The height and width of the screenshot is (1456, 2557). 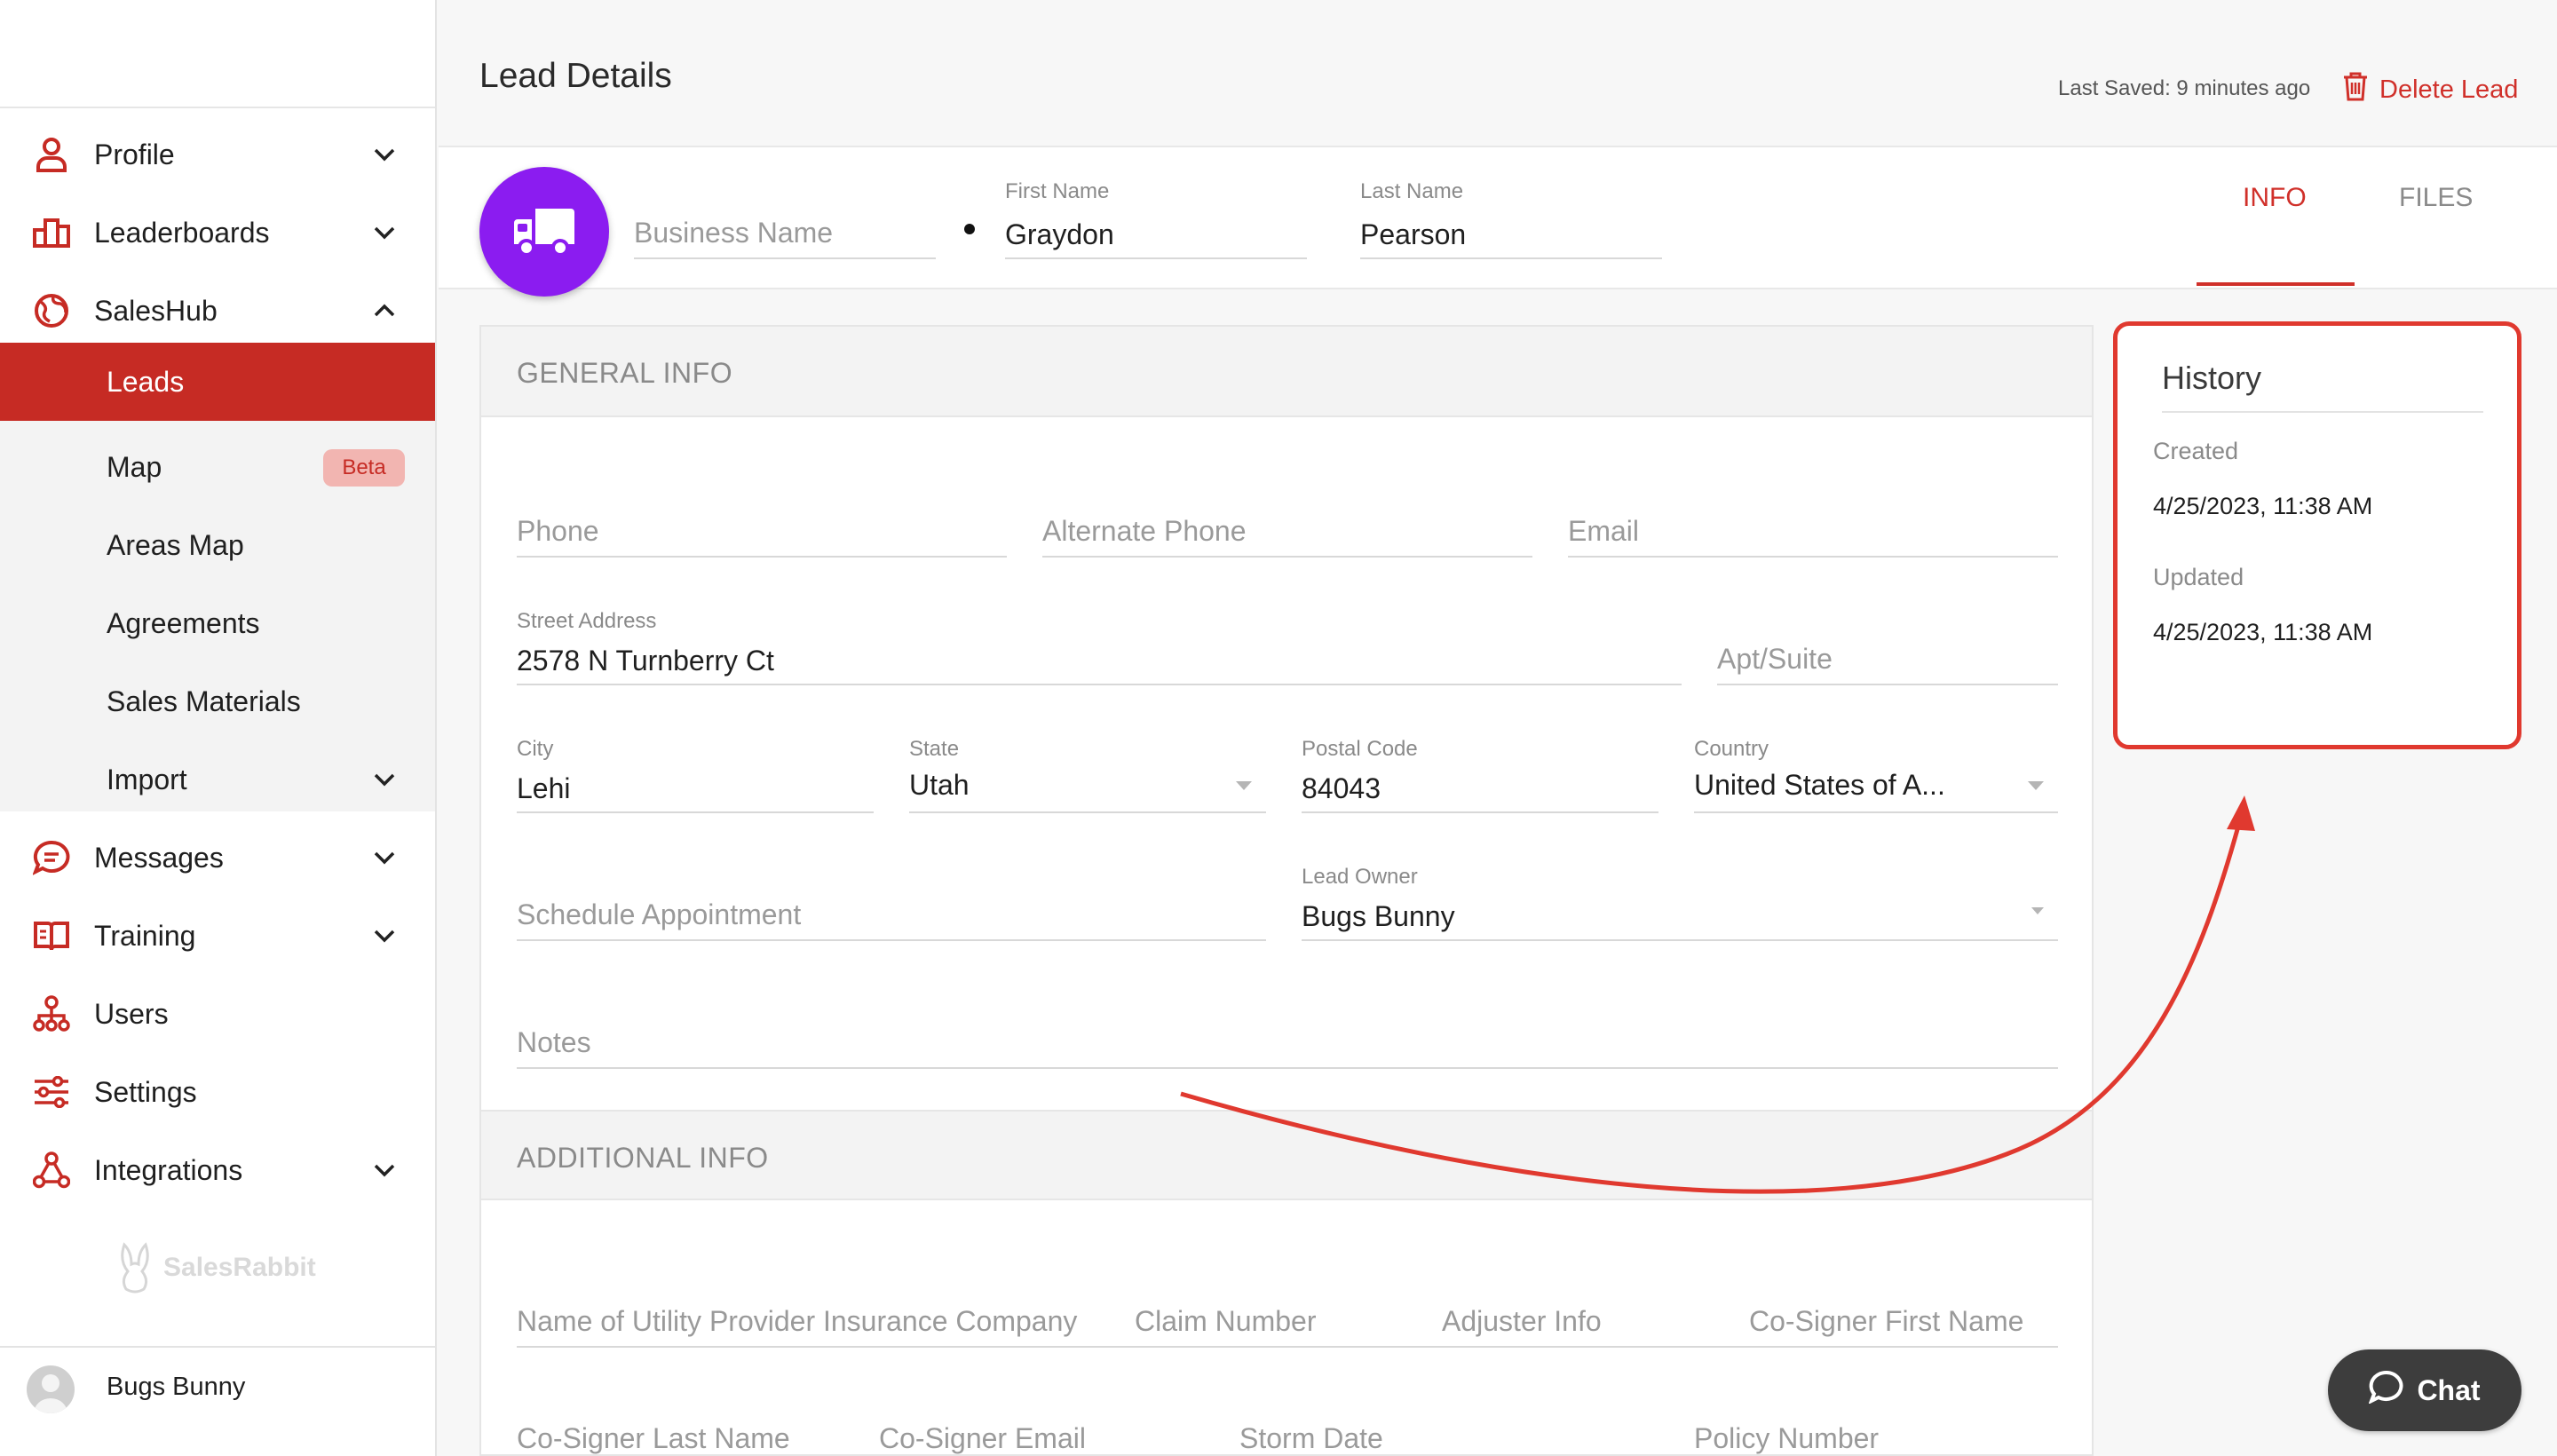 I want to click on sidebar-subitem-areas-map: Areas Map, so click(x=217, y=545).